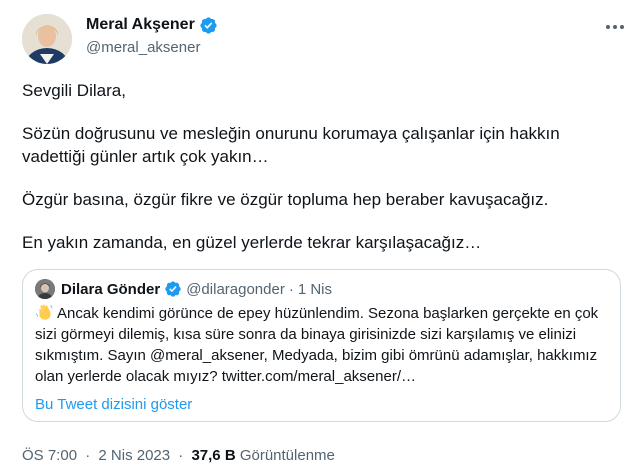 Image resolution: width=644 pixels, height=473 pixels. I want to click on more-options-icon, so click(615, 27).